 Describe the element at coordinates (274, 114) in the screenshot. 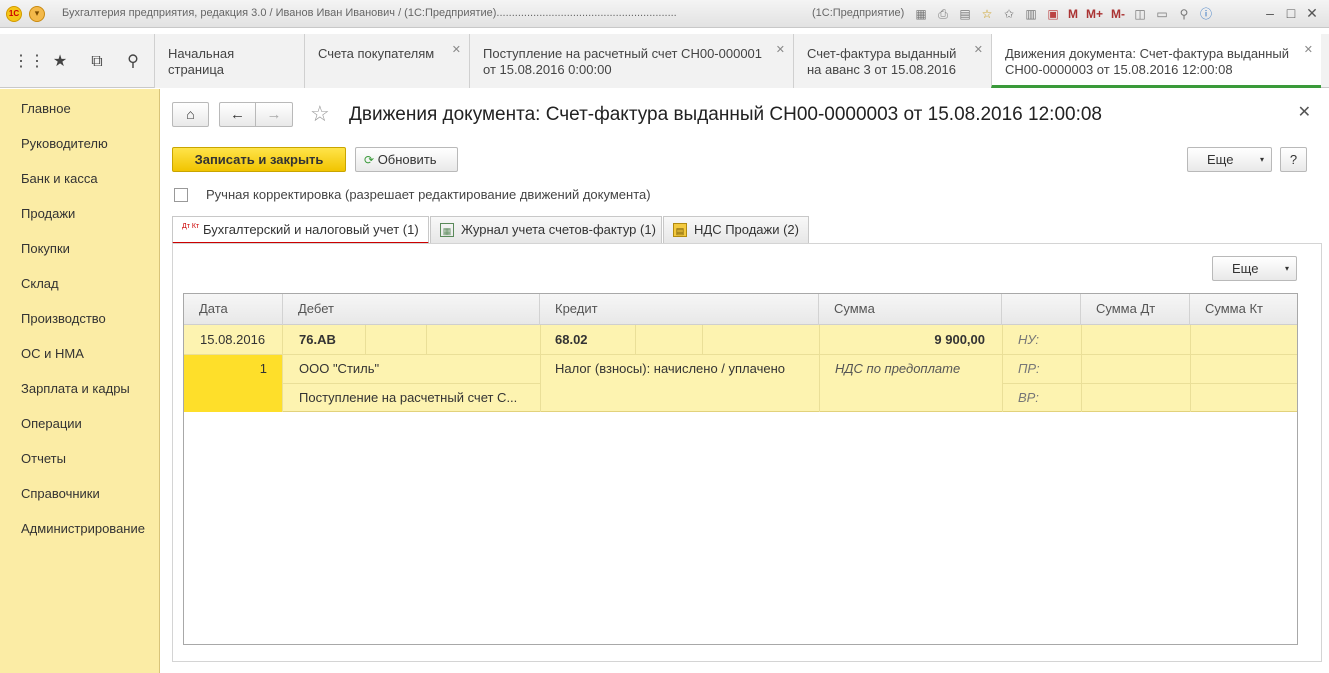

I see `forward-button: →` at that location.